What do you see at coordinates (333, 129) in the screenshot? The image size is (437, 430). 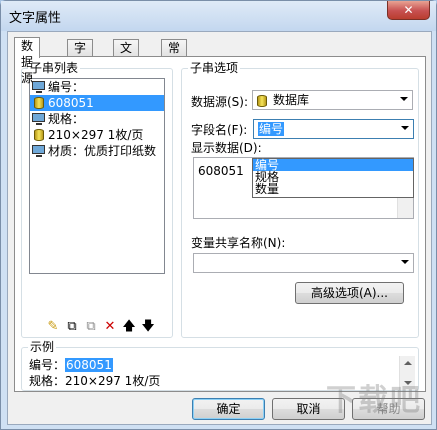 I see `field-select: 编号` at bounding box center [333, 129].